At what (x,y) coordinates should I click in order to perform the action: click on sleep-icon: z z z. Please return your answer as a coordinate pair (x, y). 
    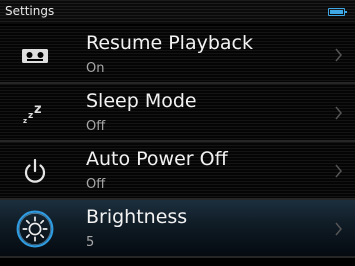
    Looking at the image, I should click on (32, 113).